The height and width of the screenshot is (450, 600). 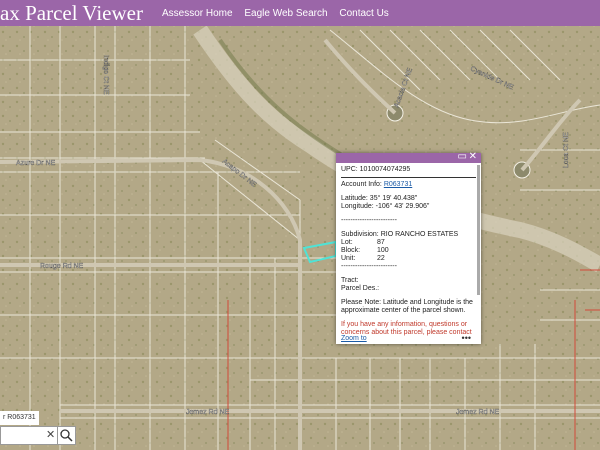 What do you see at coordinates (400, 234) in the screenshot?
I see `subdivision-text: Subdivision: RIO RANCHO ESTATES` at bounding box center [400, 234].